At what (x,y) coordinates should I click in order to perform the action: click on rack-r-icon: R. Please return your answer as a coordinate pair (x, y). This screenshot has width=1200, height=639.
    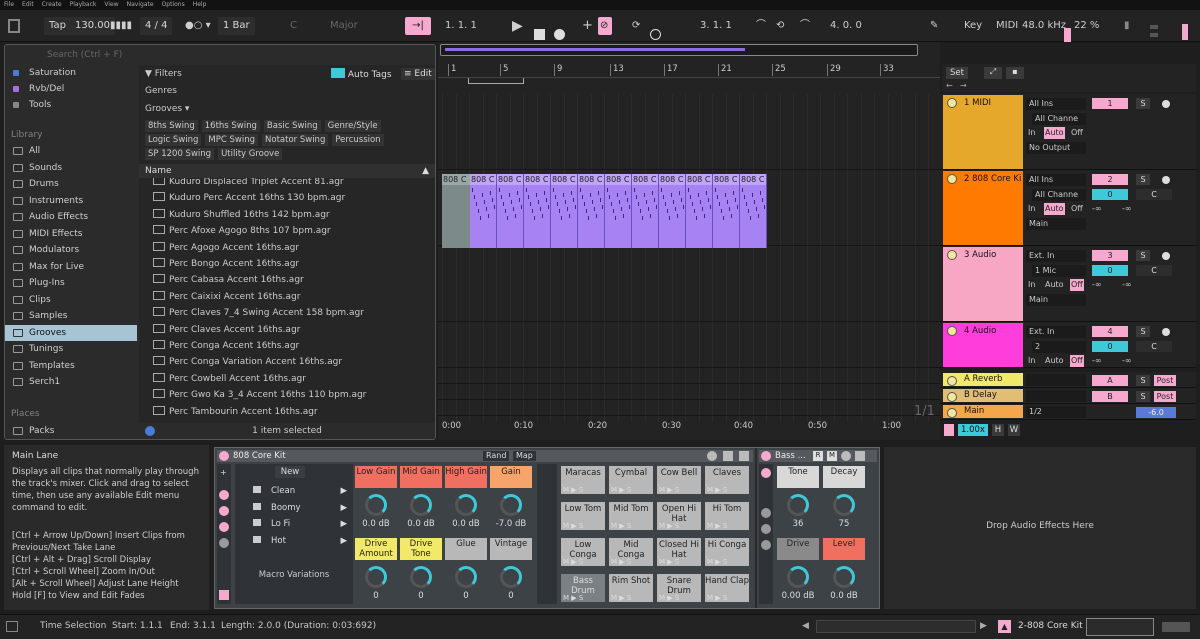
    Looking at the image, I should click on (818, 456).